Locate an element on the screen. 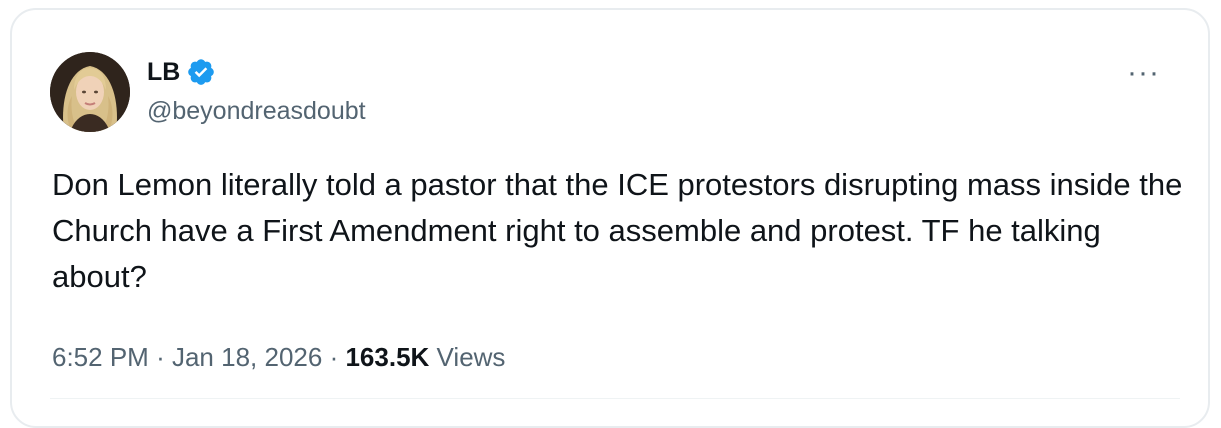 The width and height of the screenshot is (1221, 428). avatar is located at coordinates (90, 92).